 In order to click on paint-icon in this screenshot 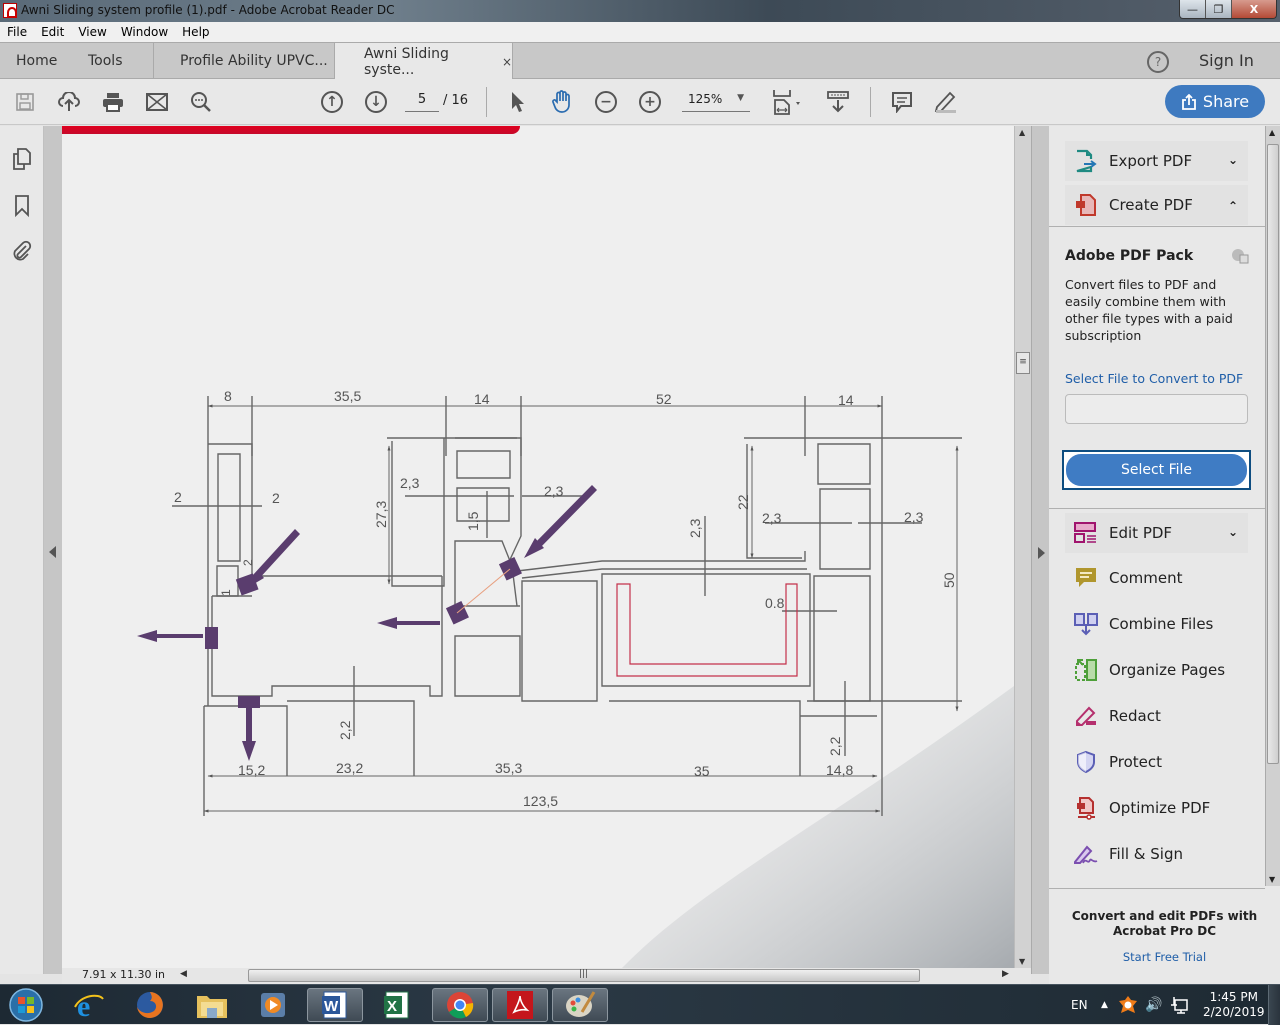, I will do `click(580, 1005)`.